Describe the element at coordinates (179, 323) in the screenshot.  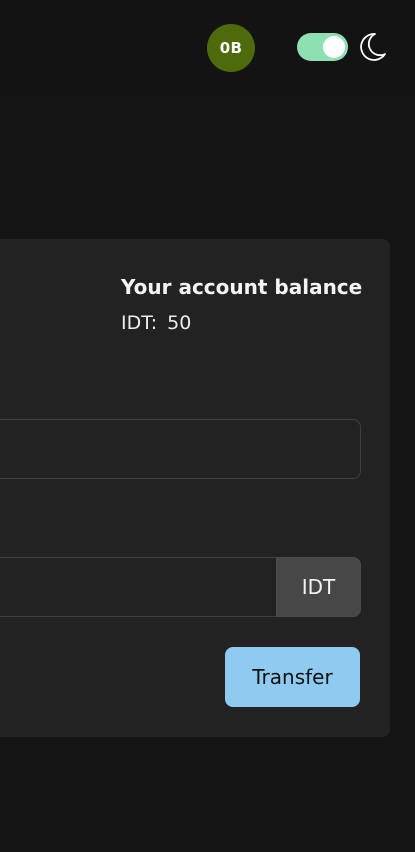
I see `balance-amount: 50` at that location.